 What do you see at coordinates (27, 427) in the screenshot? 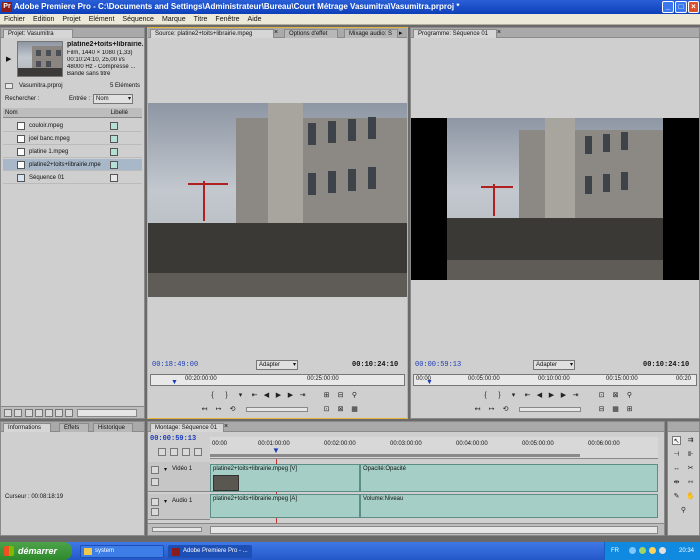
I see `tab-informations: Informations` at bounding box center [27, 427].